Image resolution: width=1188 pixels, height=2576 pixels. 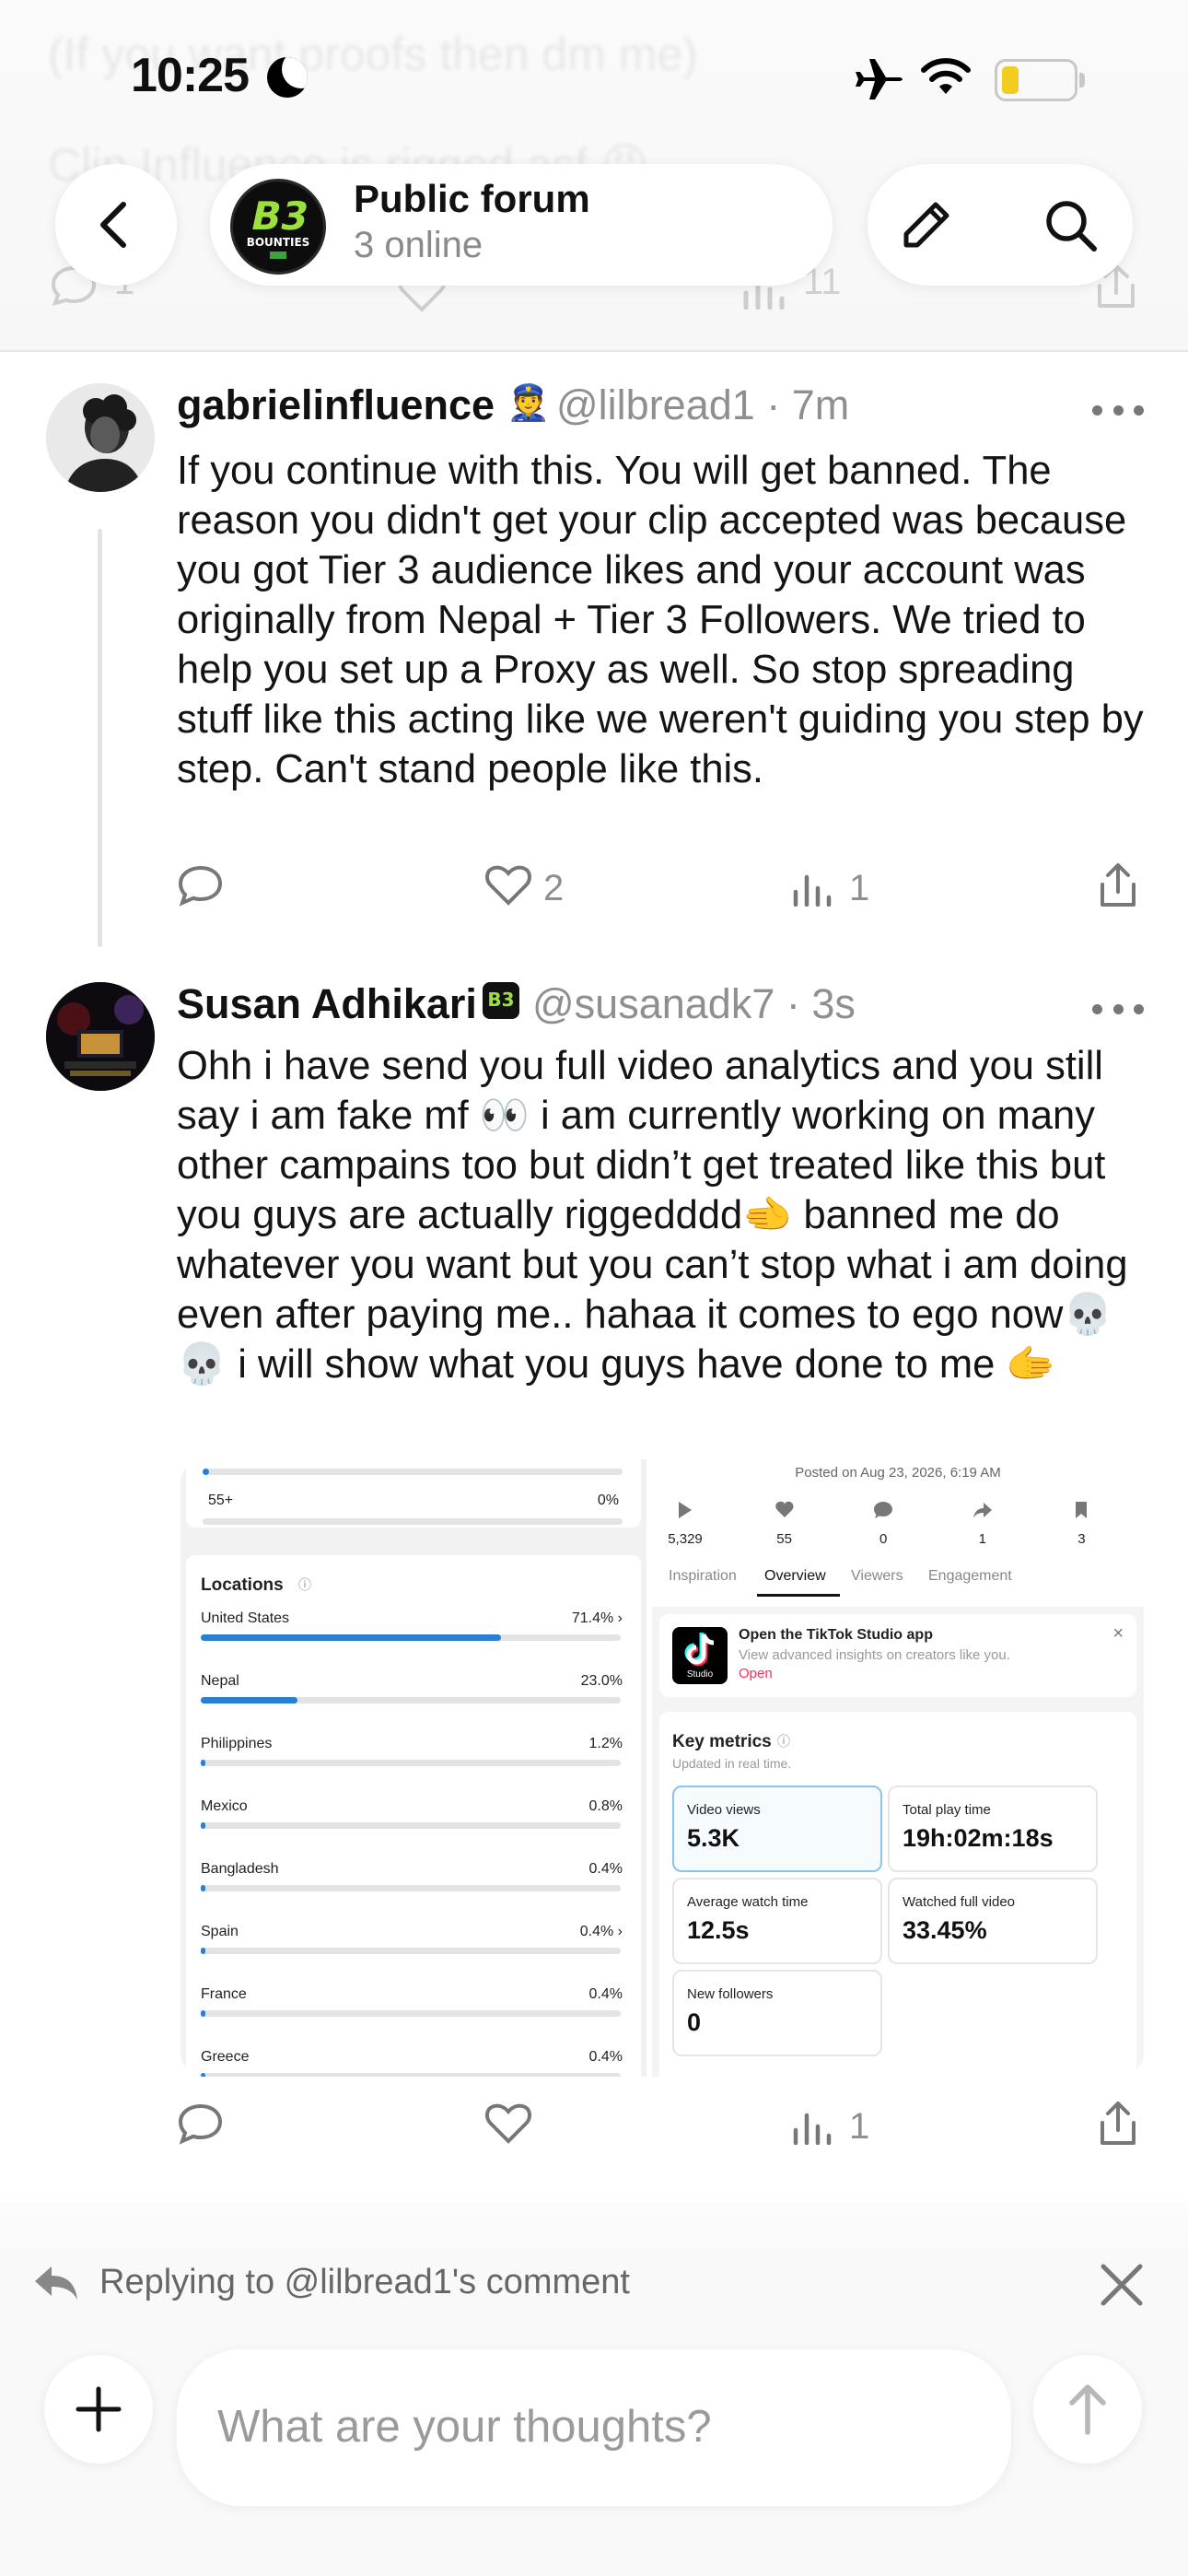 I want to click on back-button, so click(x=116, y=225).